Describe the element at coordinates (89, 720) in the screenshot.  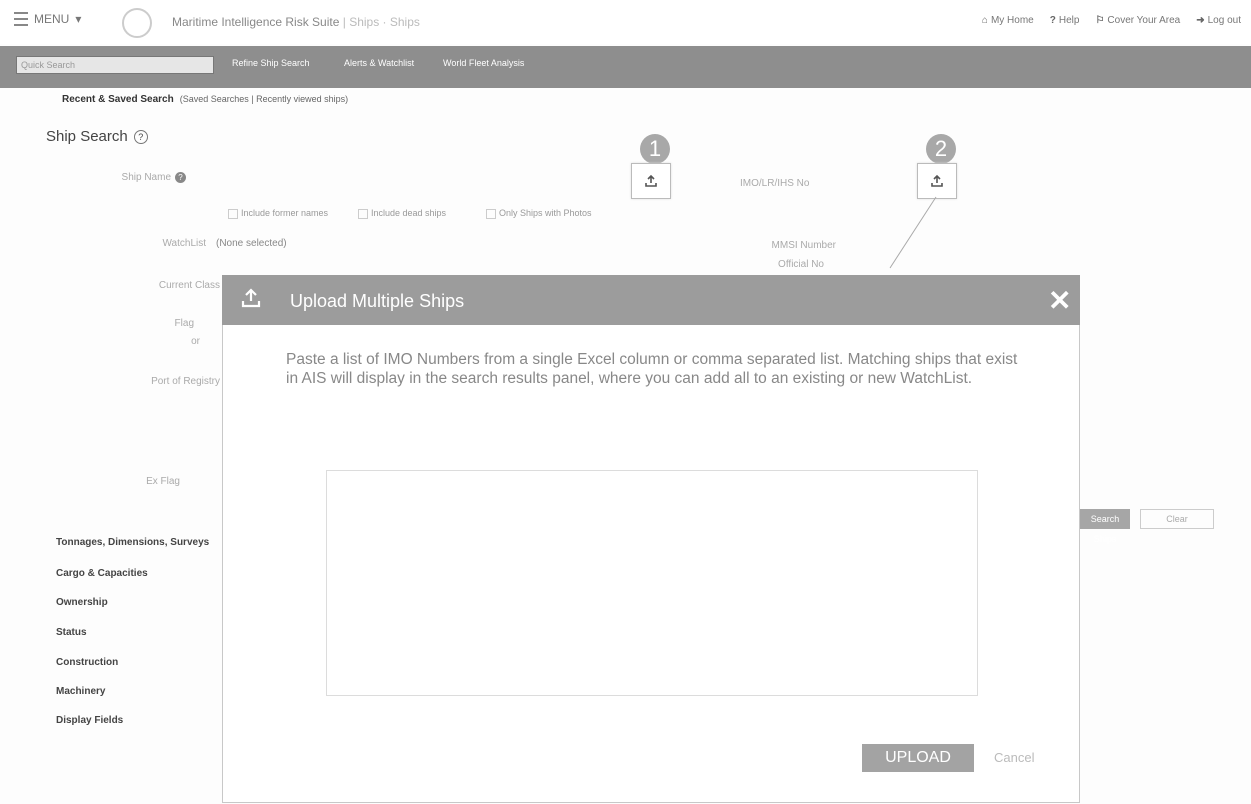
I see `section-display-fields: Display Fields` at that location.